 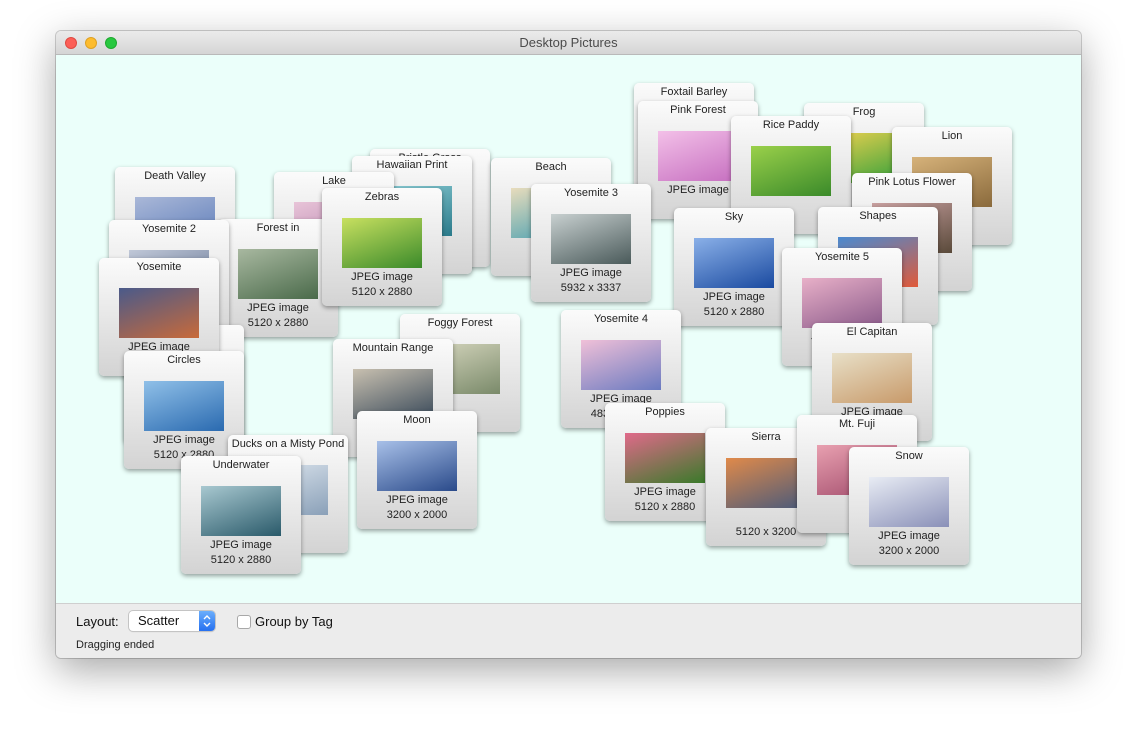 I want to click on card-title: Rice Paddy, so click(x=791, y=125).